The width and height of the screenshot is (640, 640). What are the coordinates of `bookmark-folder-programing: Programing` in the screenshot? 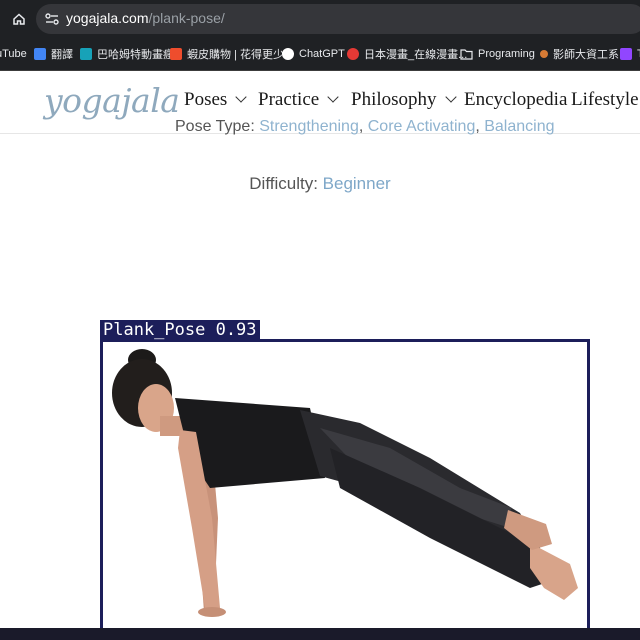 It's located at (497, 54).